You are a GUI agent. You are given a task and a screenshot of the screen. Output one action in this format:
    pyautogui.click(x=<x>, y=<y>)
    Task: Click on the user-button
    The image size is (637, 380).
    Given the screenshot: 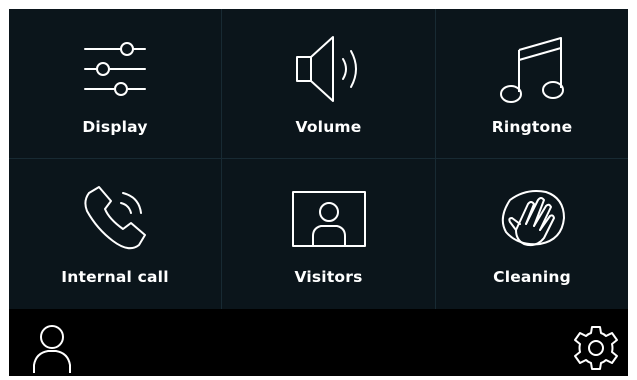 What is the action you would take?
    pyautogui.click(x=52, y=348)
    